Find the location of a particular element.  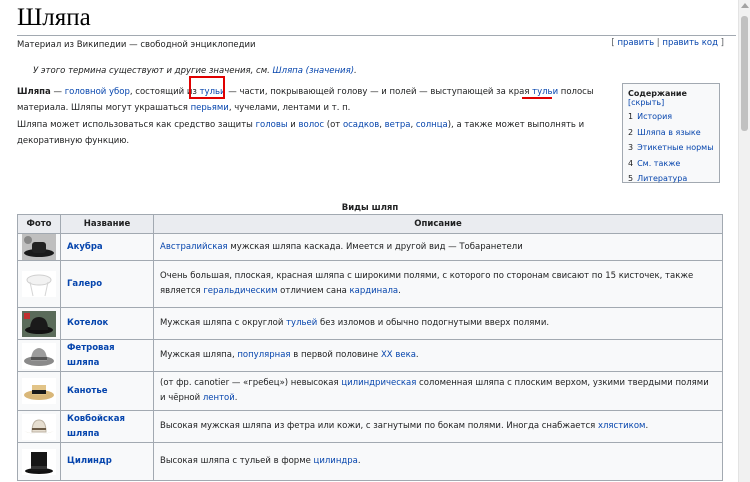

table-caption: Виды шляп is located at coordinates (370, 208).